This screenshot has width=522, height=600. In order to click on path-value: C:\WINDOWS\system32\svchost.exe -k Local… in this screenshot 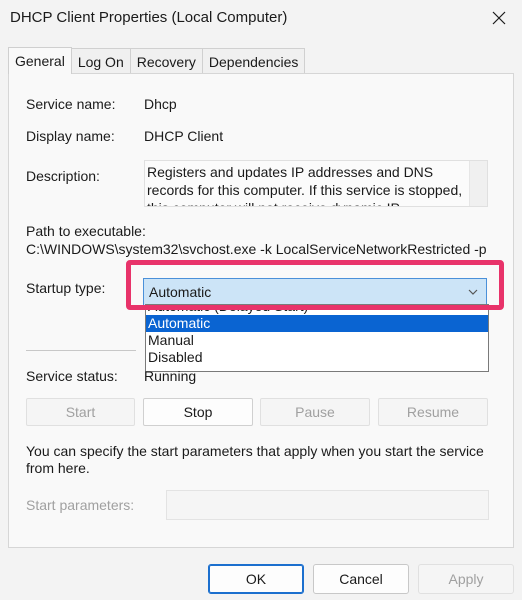, I will do `click(256, 249)`.